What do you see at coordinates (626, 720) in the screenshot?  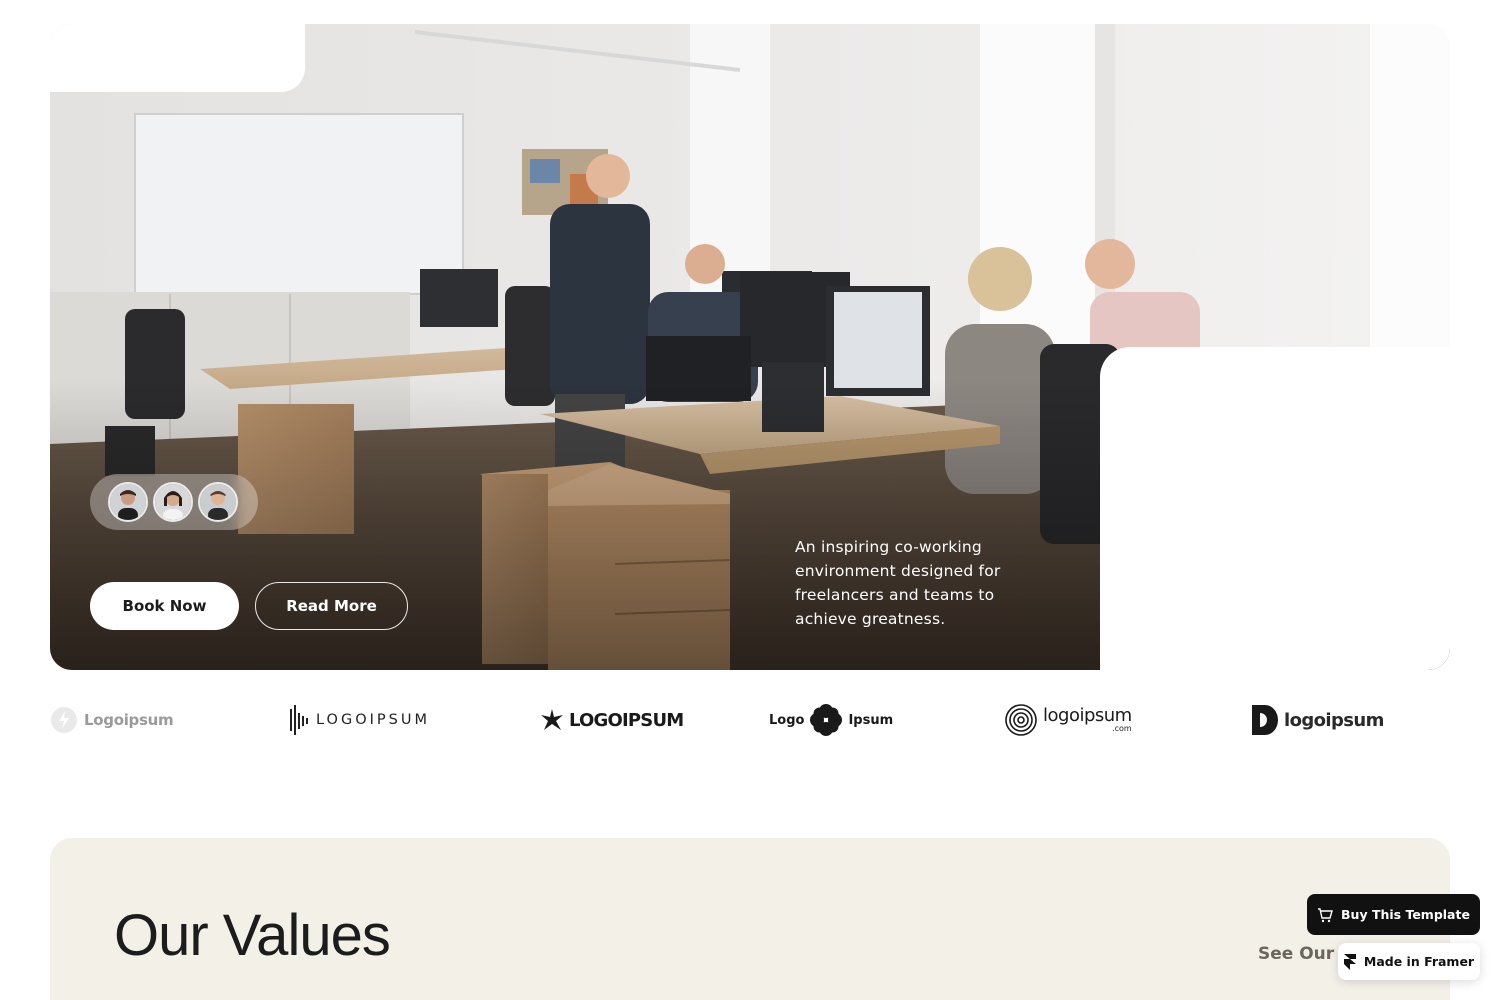 I see `logo-3-text: LOGOIPSUM` at bounding box center [626, 720].